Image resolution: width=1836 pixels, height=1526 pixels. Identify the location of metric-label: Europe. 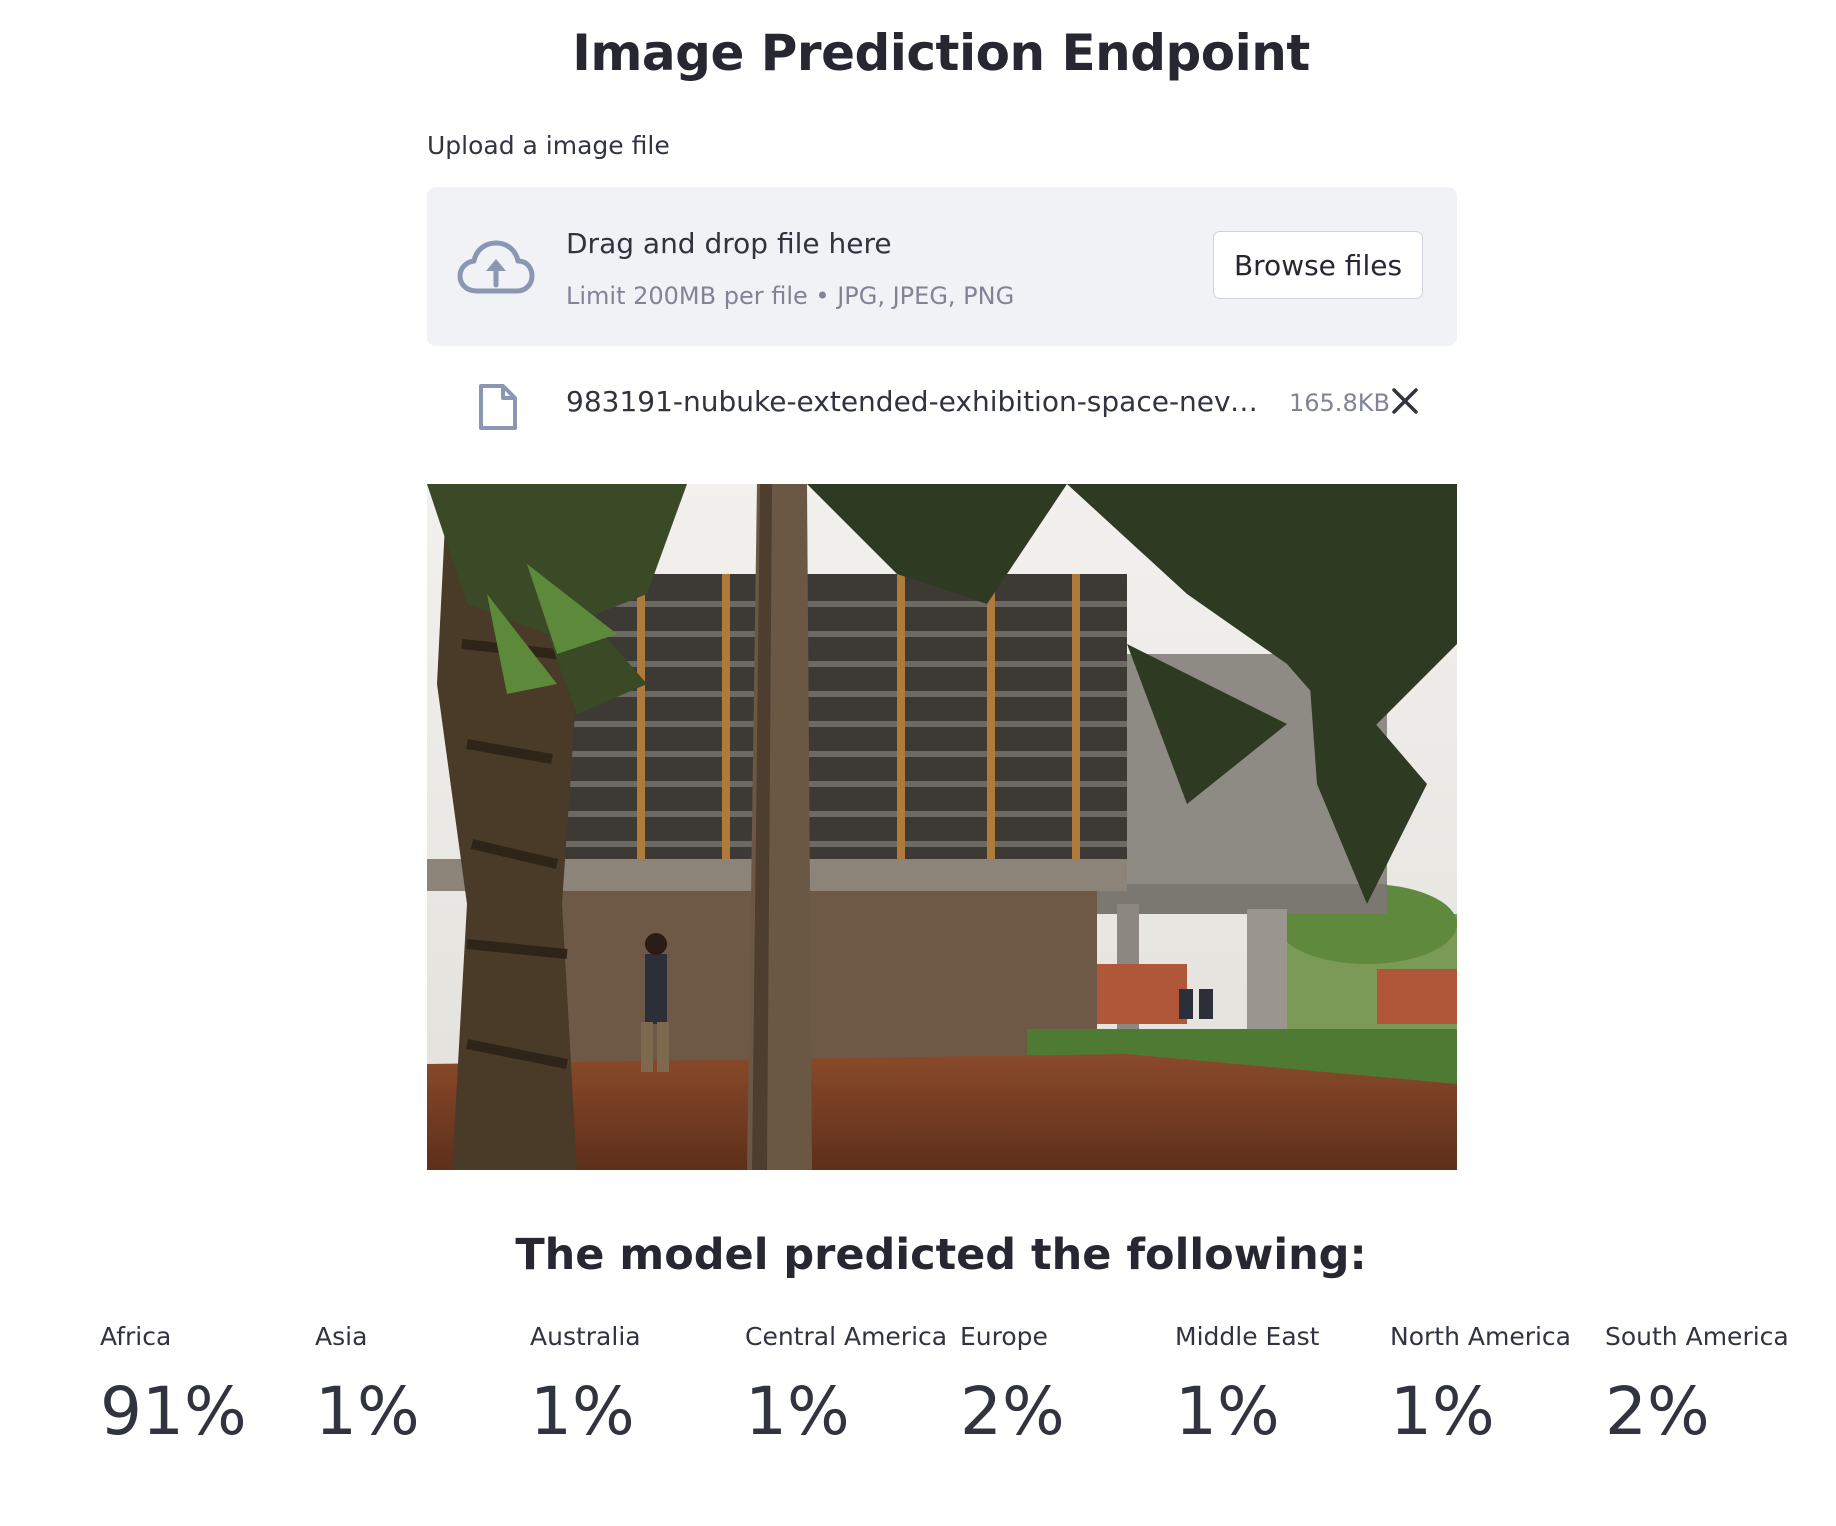
(1004, 1336).